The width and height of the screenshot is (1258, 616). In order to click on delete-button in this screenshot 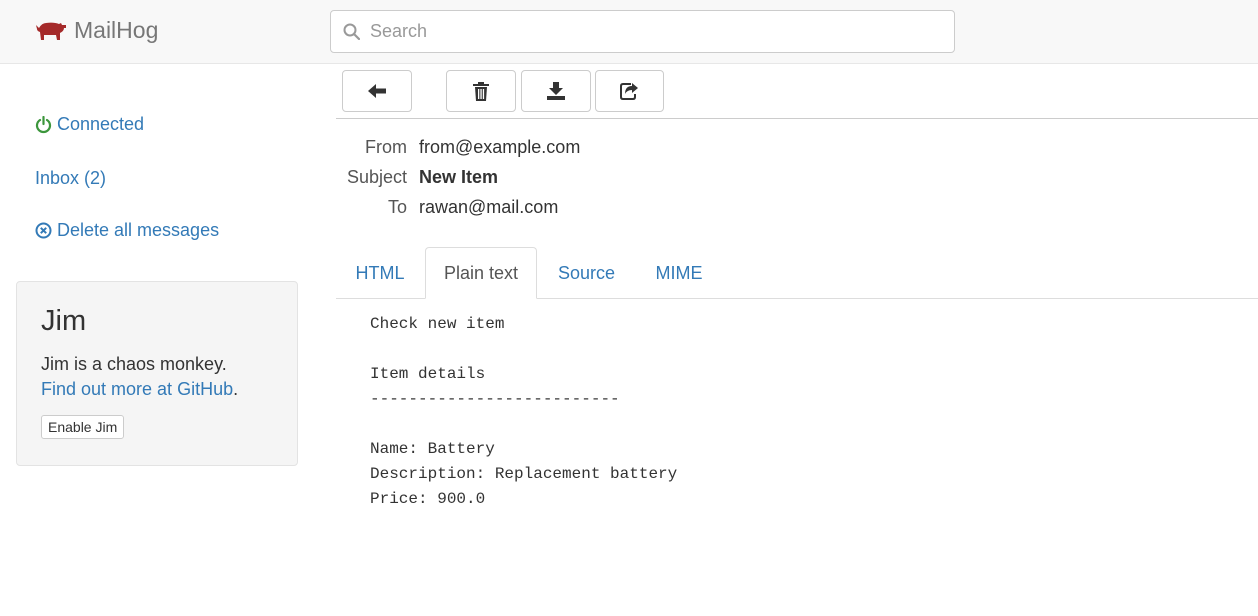, I will do `click(481, 91)`.